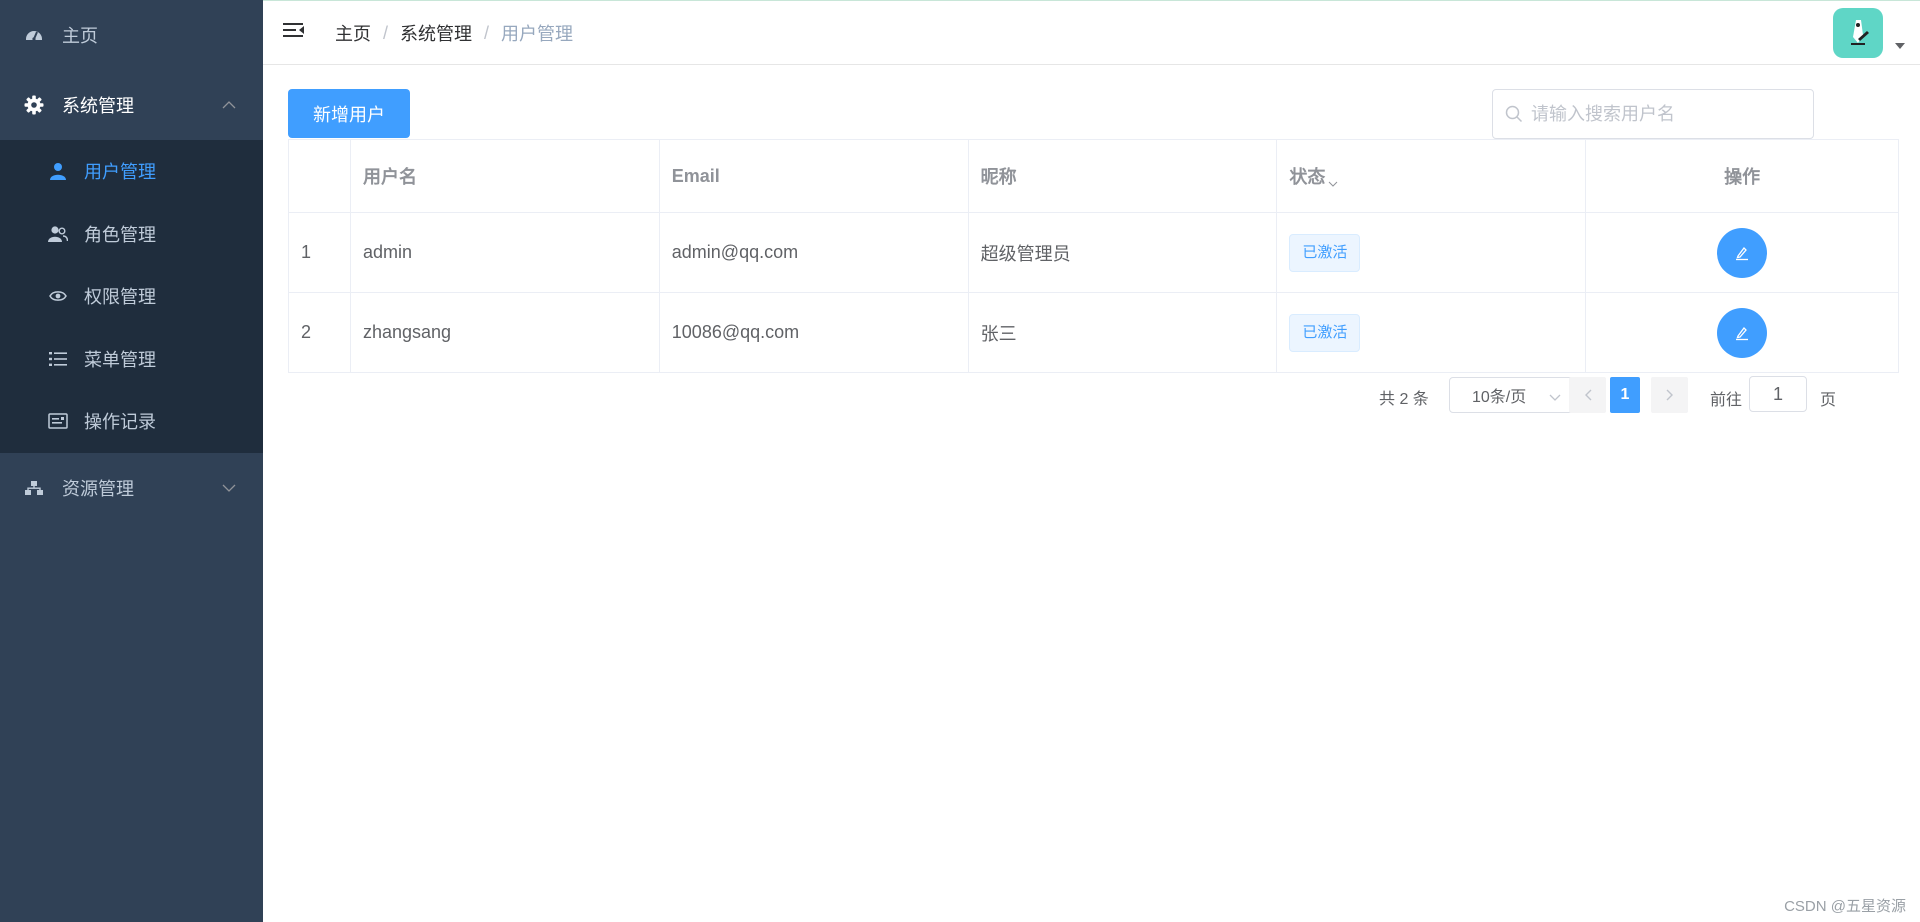 Image resolution: width=1920 pixels, height=922 pixels. What do you see at coordinates (1333, 180) in the screenshot?
I see `sort-icon` at bounding box center [1333, 180].